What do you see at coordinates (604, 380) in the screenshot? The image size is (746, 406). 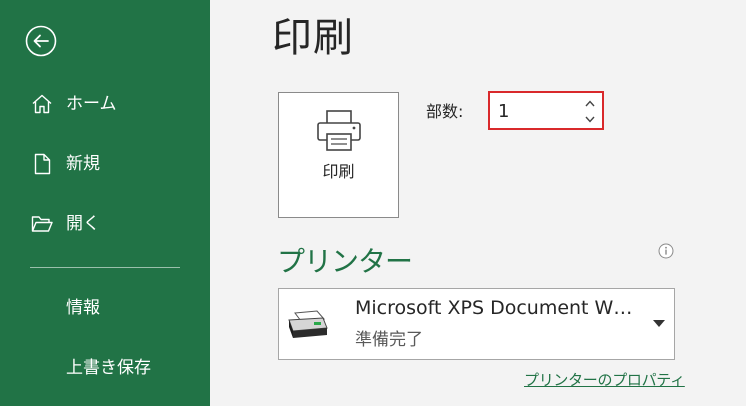 I see `printer-properties-link: プリンターのプロパティ` at bounding box center [604, 380].